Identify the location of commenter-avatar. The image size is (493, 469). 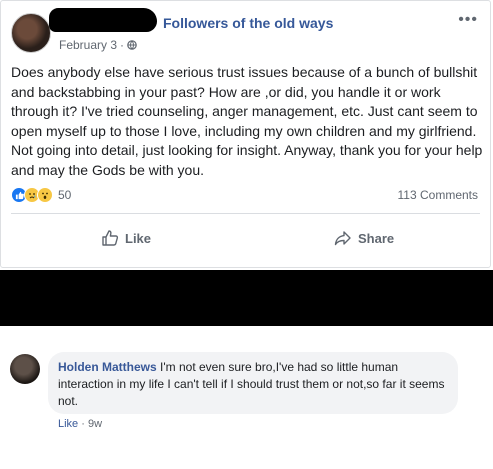
(25, 369).